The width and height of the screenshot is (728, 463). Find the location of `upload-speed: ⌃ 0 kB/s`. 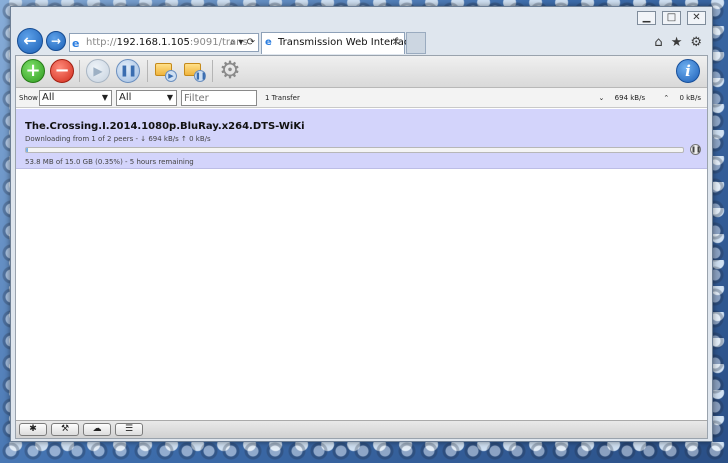

upload-speed: ⌃ 0 kB/s is located at coordinates (678, 98).